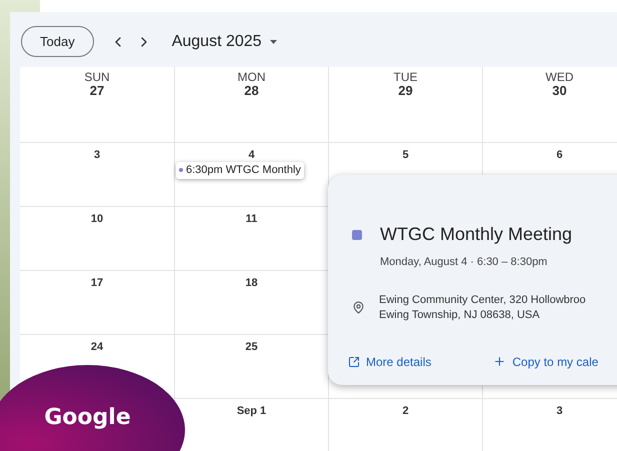 Image resolution: width=617 pixels, height=451 pixels. Describe the element at coordinates (252, 219) in the screenshot. I see `day-number: 11` at that location.